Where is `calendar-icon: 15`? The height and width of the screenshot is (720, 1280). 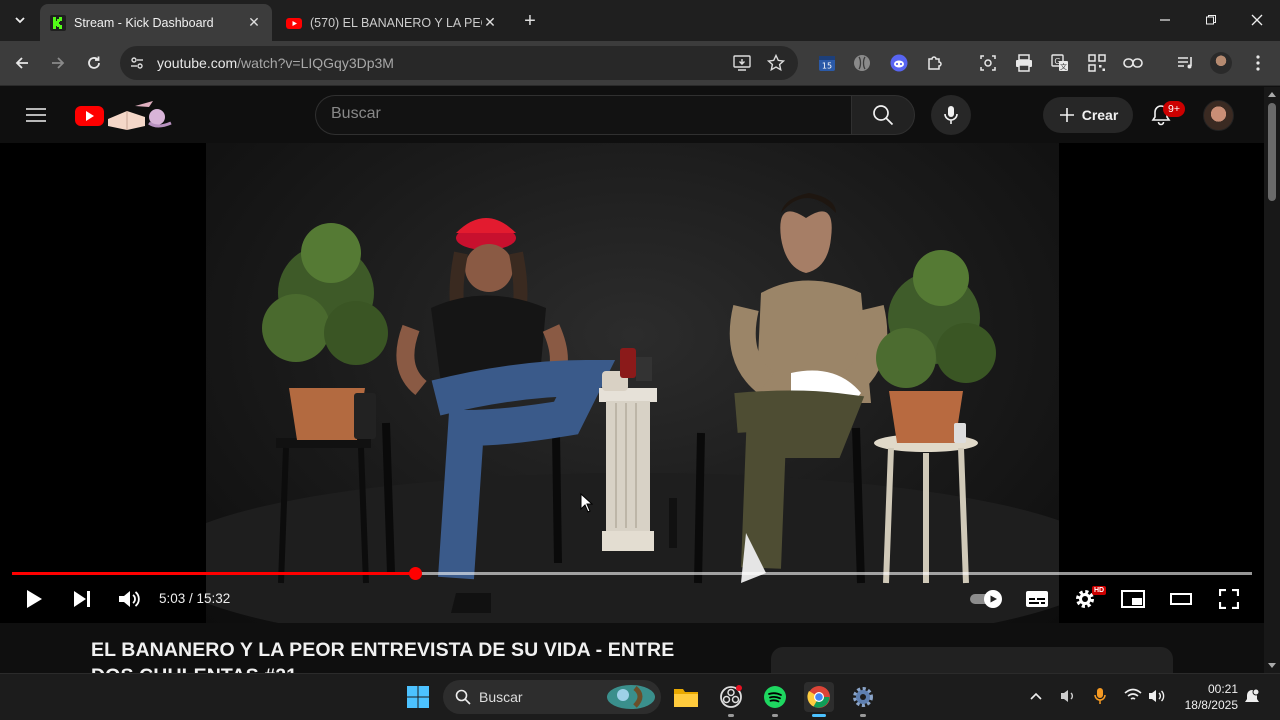 calendar-icon: 15 is located at coordinates (827, 63).